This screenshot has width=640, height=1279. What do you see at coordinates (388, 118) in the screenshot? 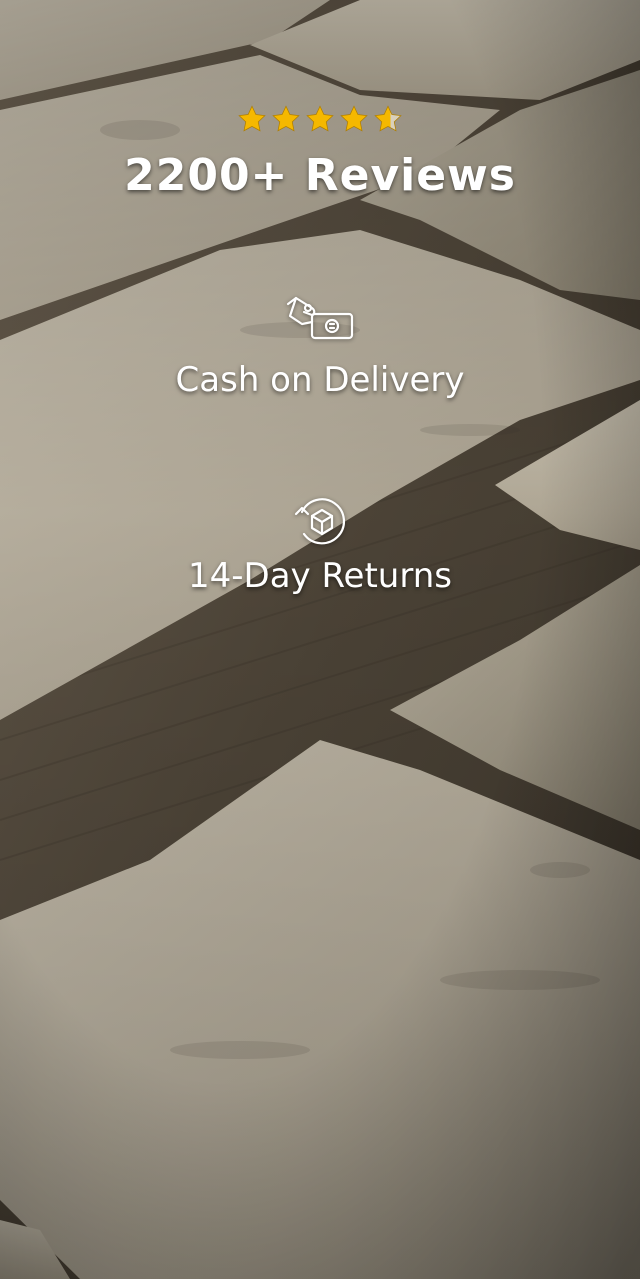
I see `half-star-icon` at bounding box center [388, 118].